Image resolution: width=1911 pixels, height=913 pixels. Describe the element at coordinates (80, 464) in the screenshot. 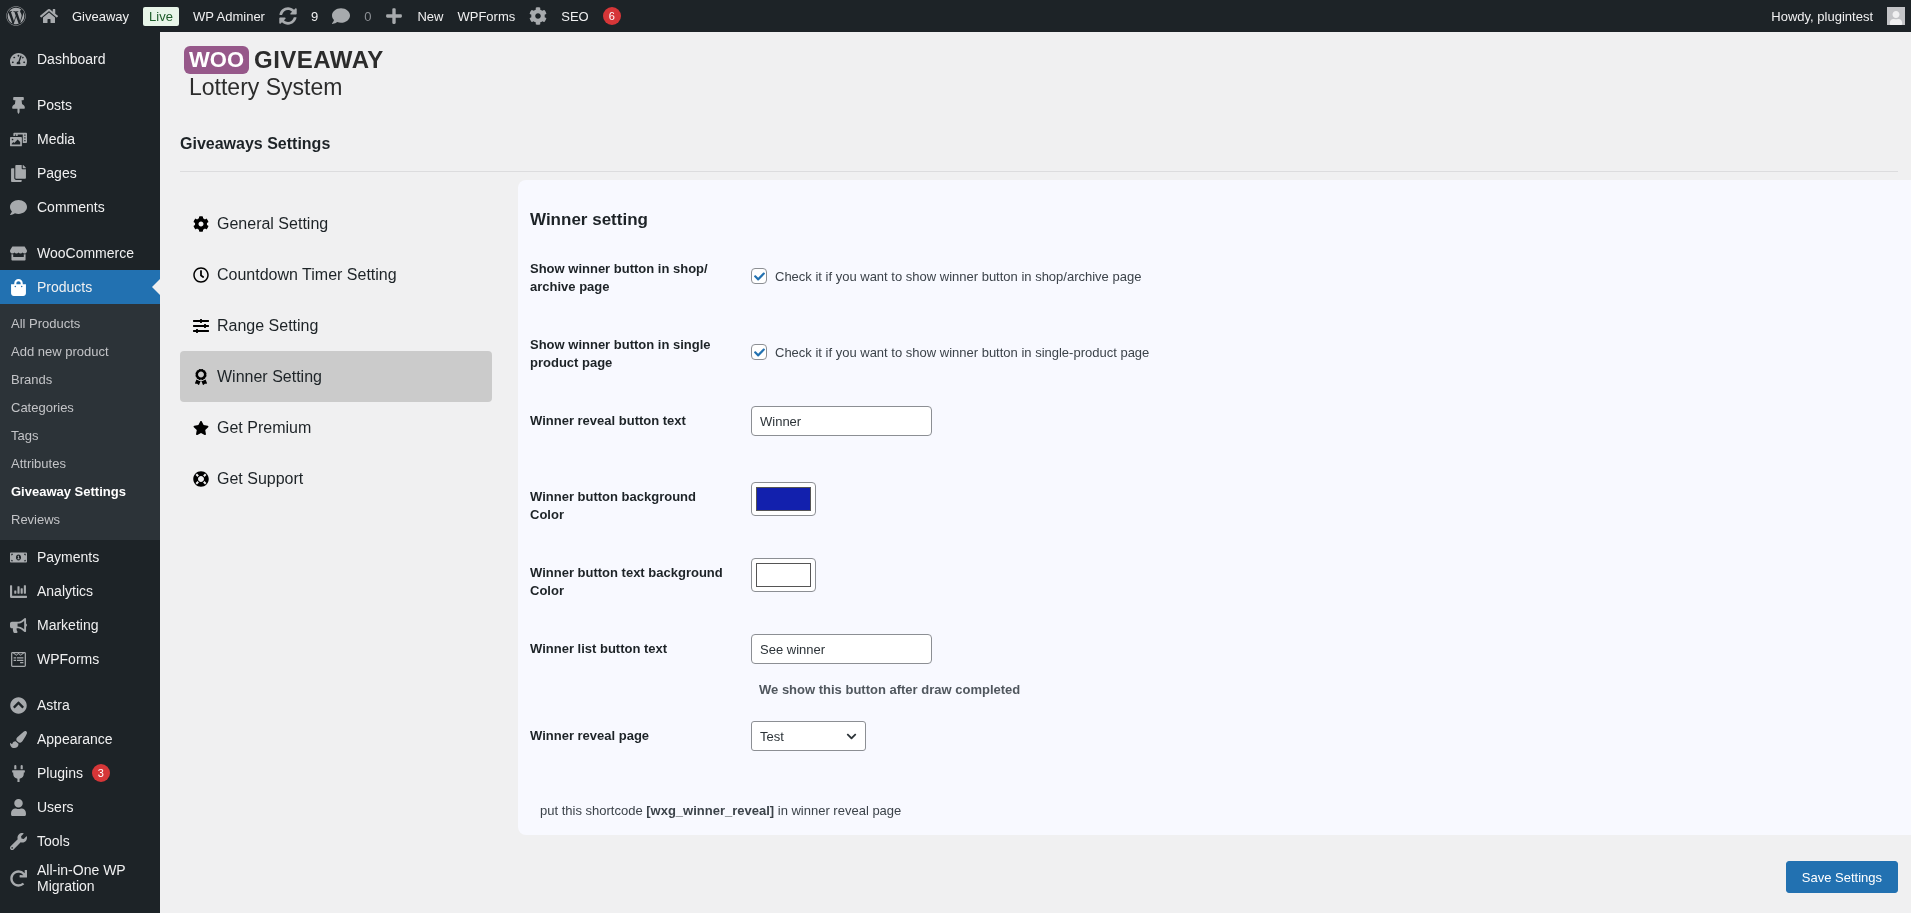

I see `submenu-item: Attributes` at that location.